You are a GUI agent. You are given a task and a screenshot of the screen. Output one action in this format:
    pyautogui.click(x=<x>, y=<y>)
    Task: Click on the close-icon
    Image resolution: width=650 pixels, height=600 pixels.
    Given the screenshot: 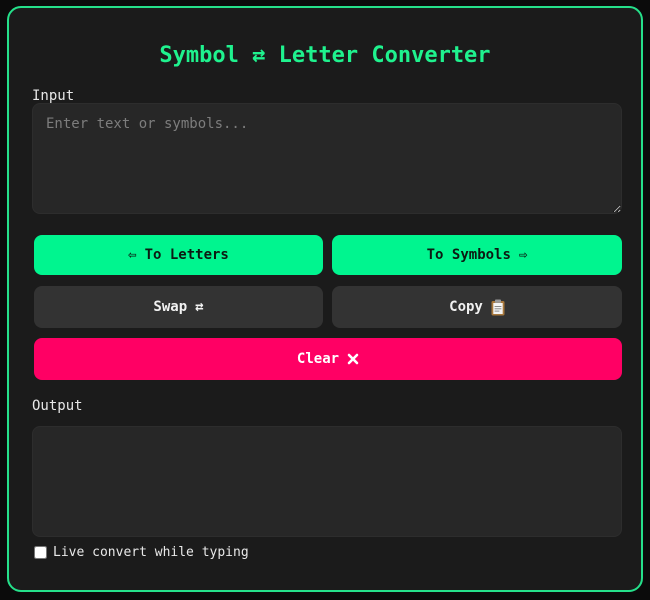 What is the action you would take?
    pyautogui.click(x=353, y=359)
    